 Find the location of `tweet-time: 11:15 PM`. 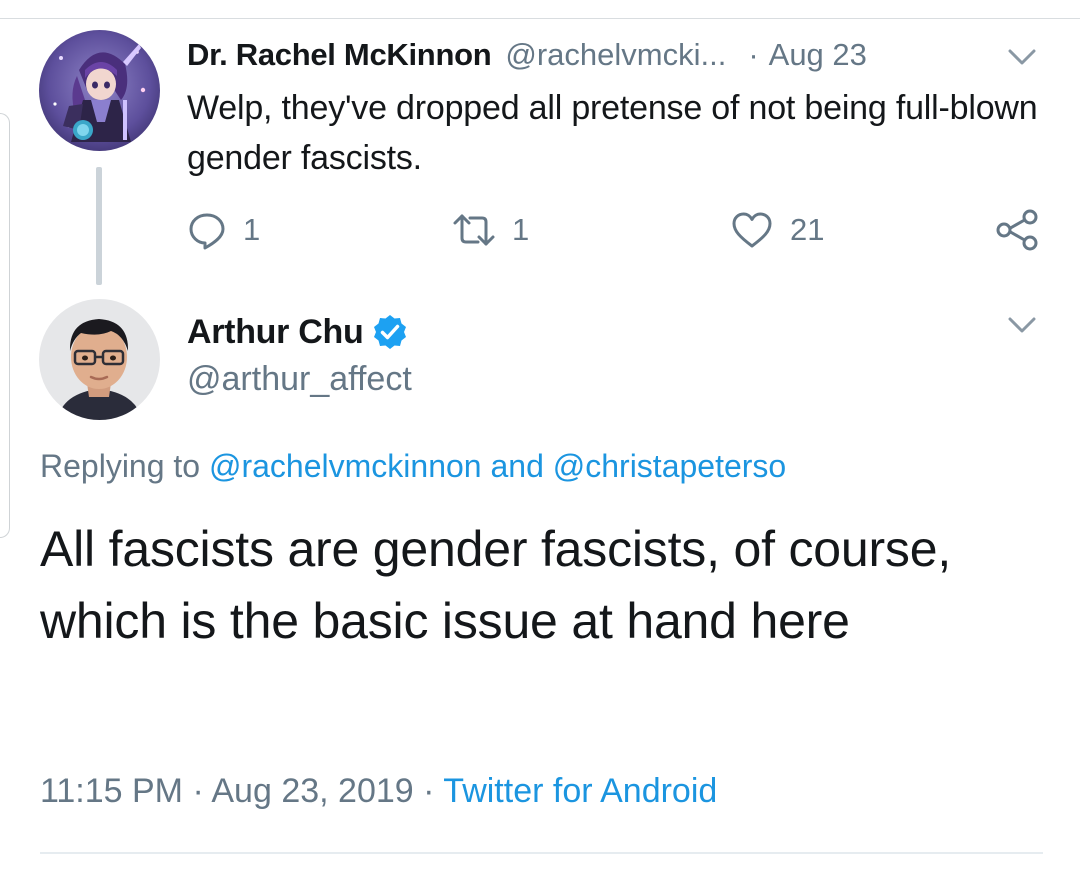

tweet-time: 11:15 PM is located at coordinates (111, 791).